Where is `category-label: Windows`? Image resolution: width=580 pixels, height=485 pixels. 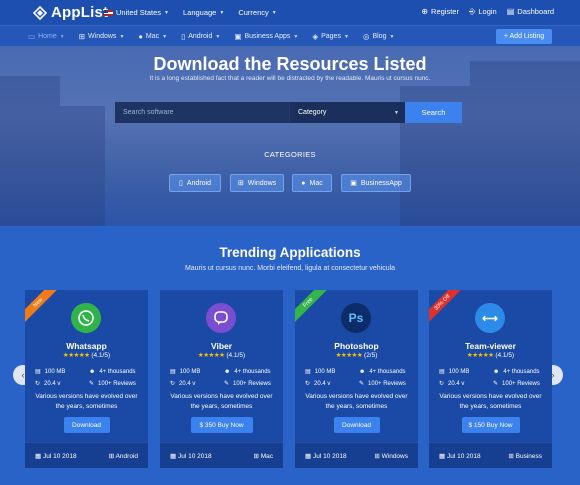 category-label: Windows is located at coordinates (262, 183).